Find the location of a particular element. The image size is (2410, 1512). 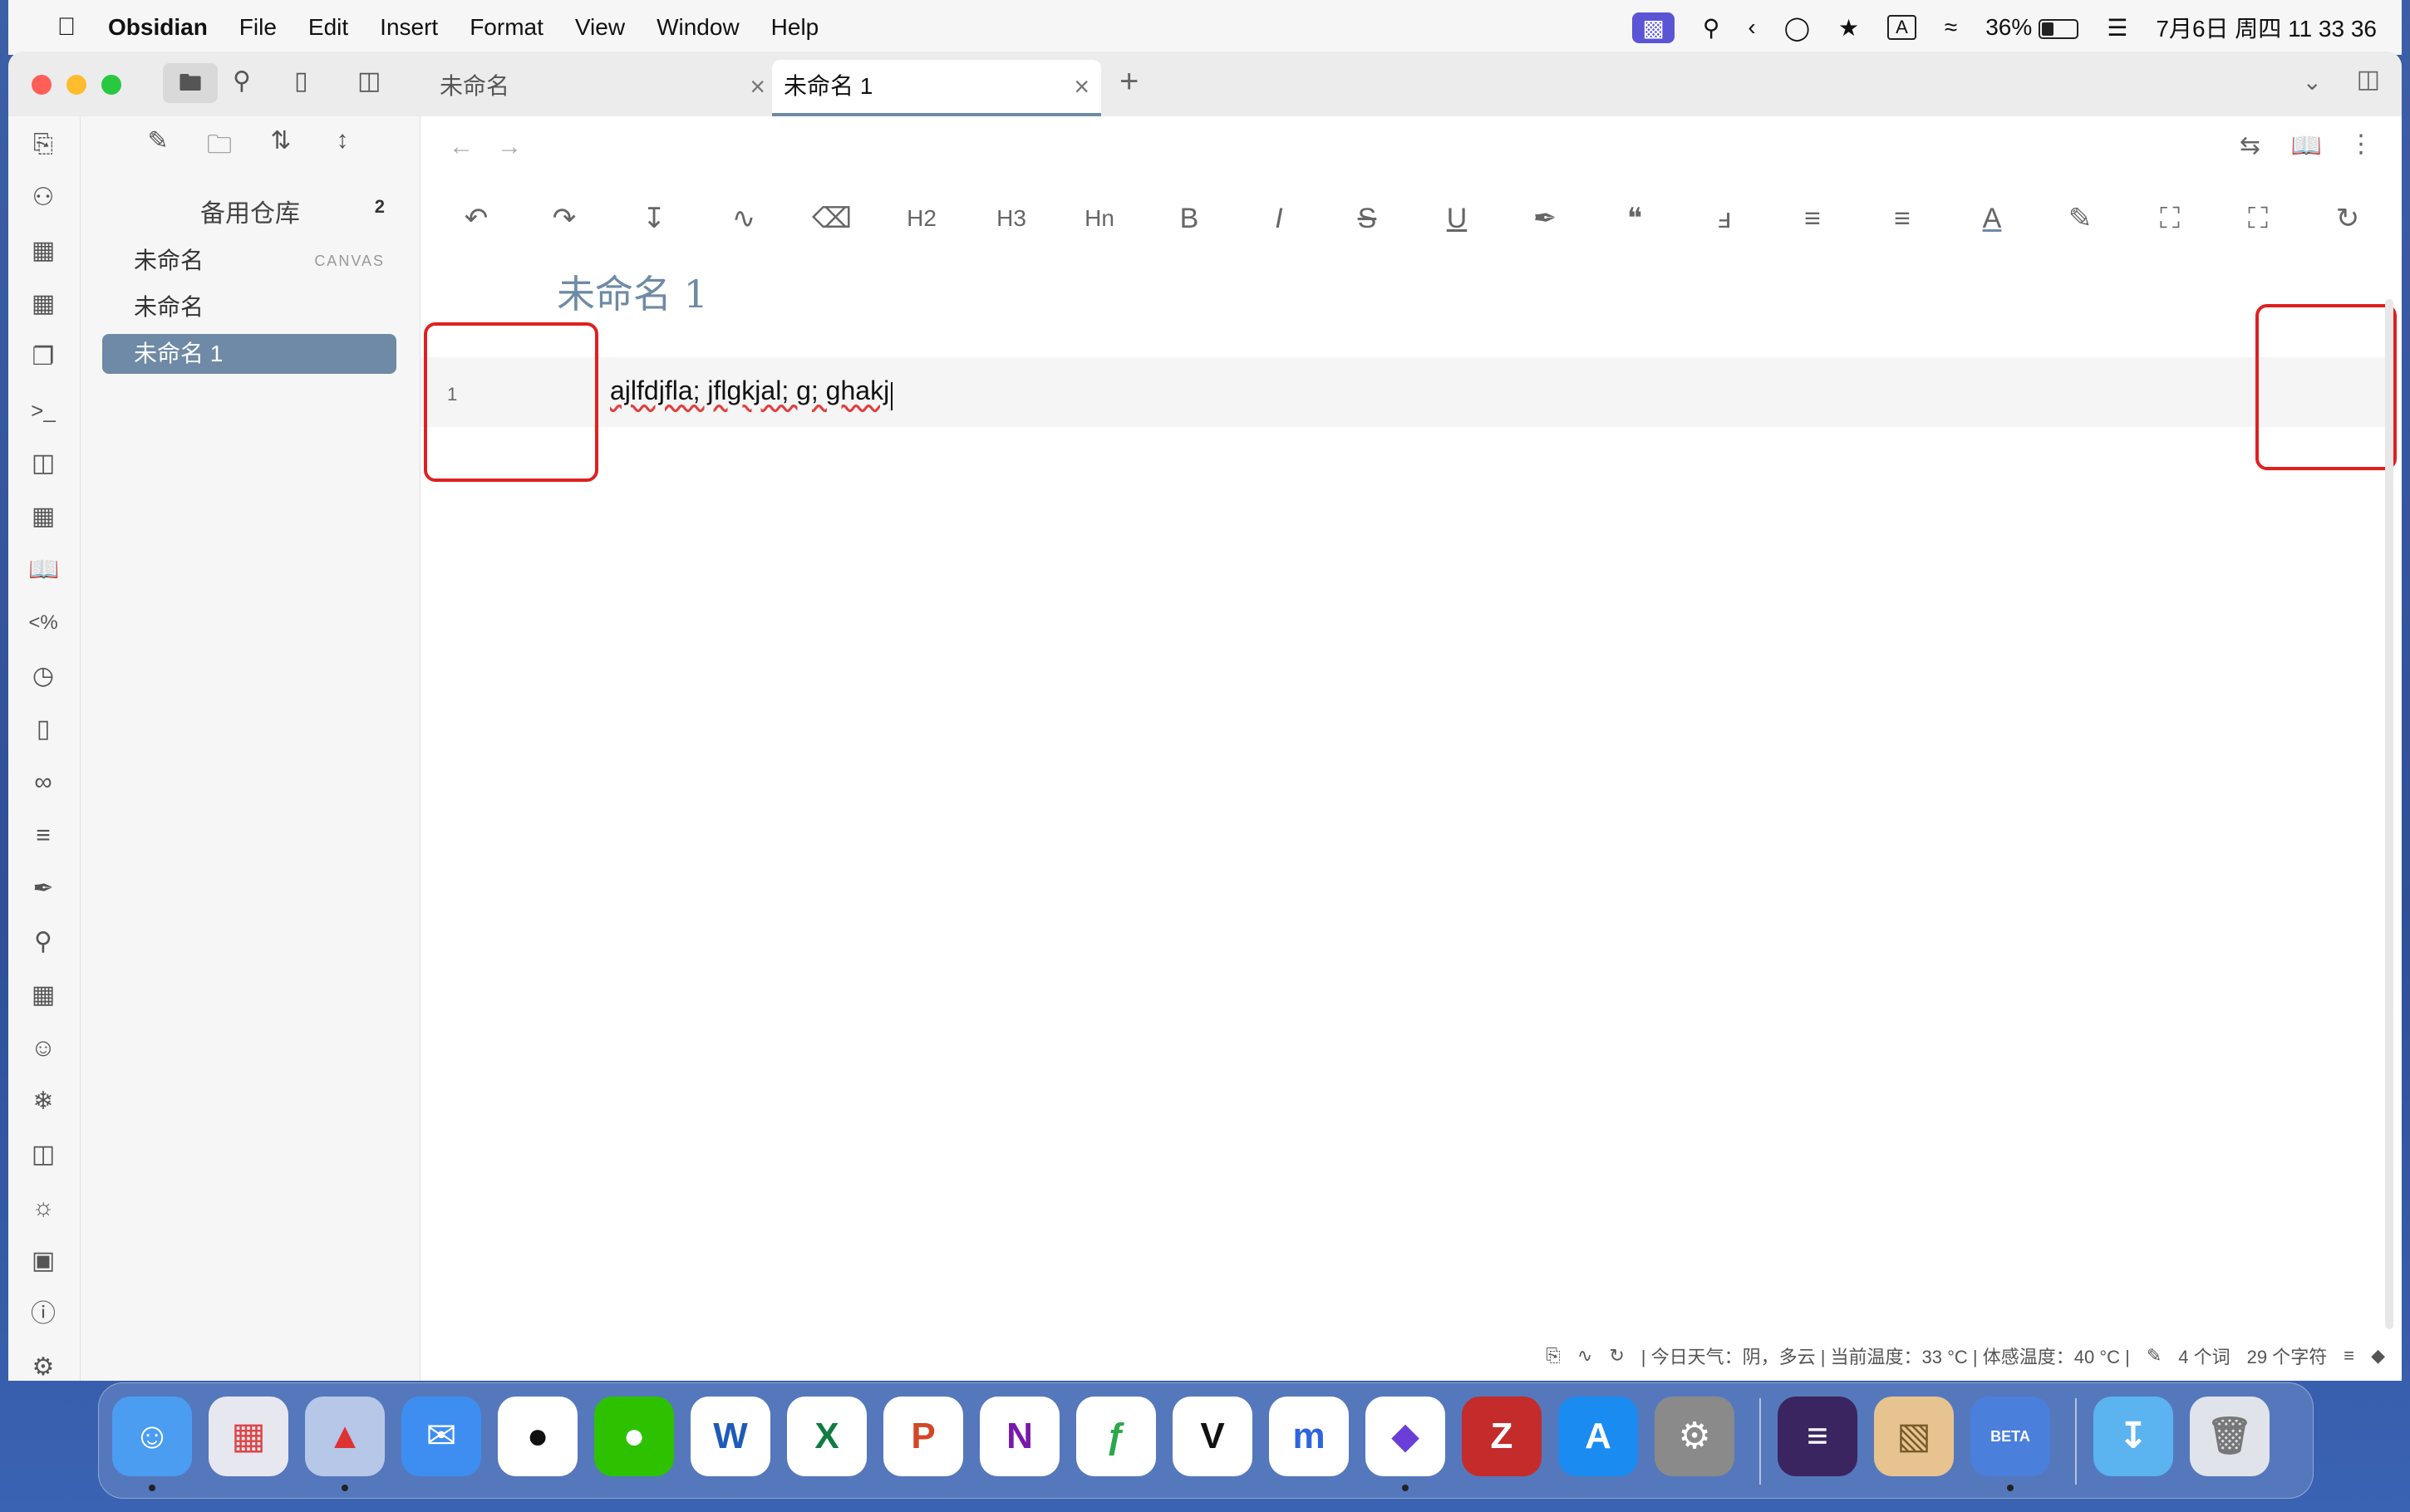

highlighter-icon: ✒ is located at coordinates (1545, 218).